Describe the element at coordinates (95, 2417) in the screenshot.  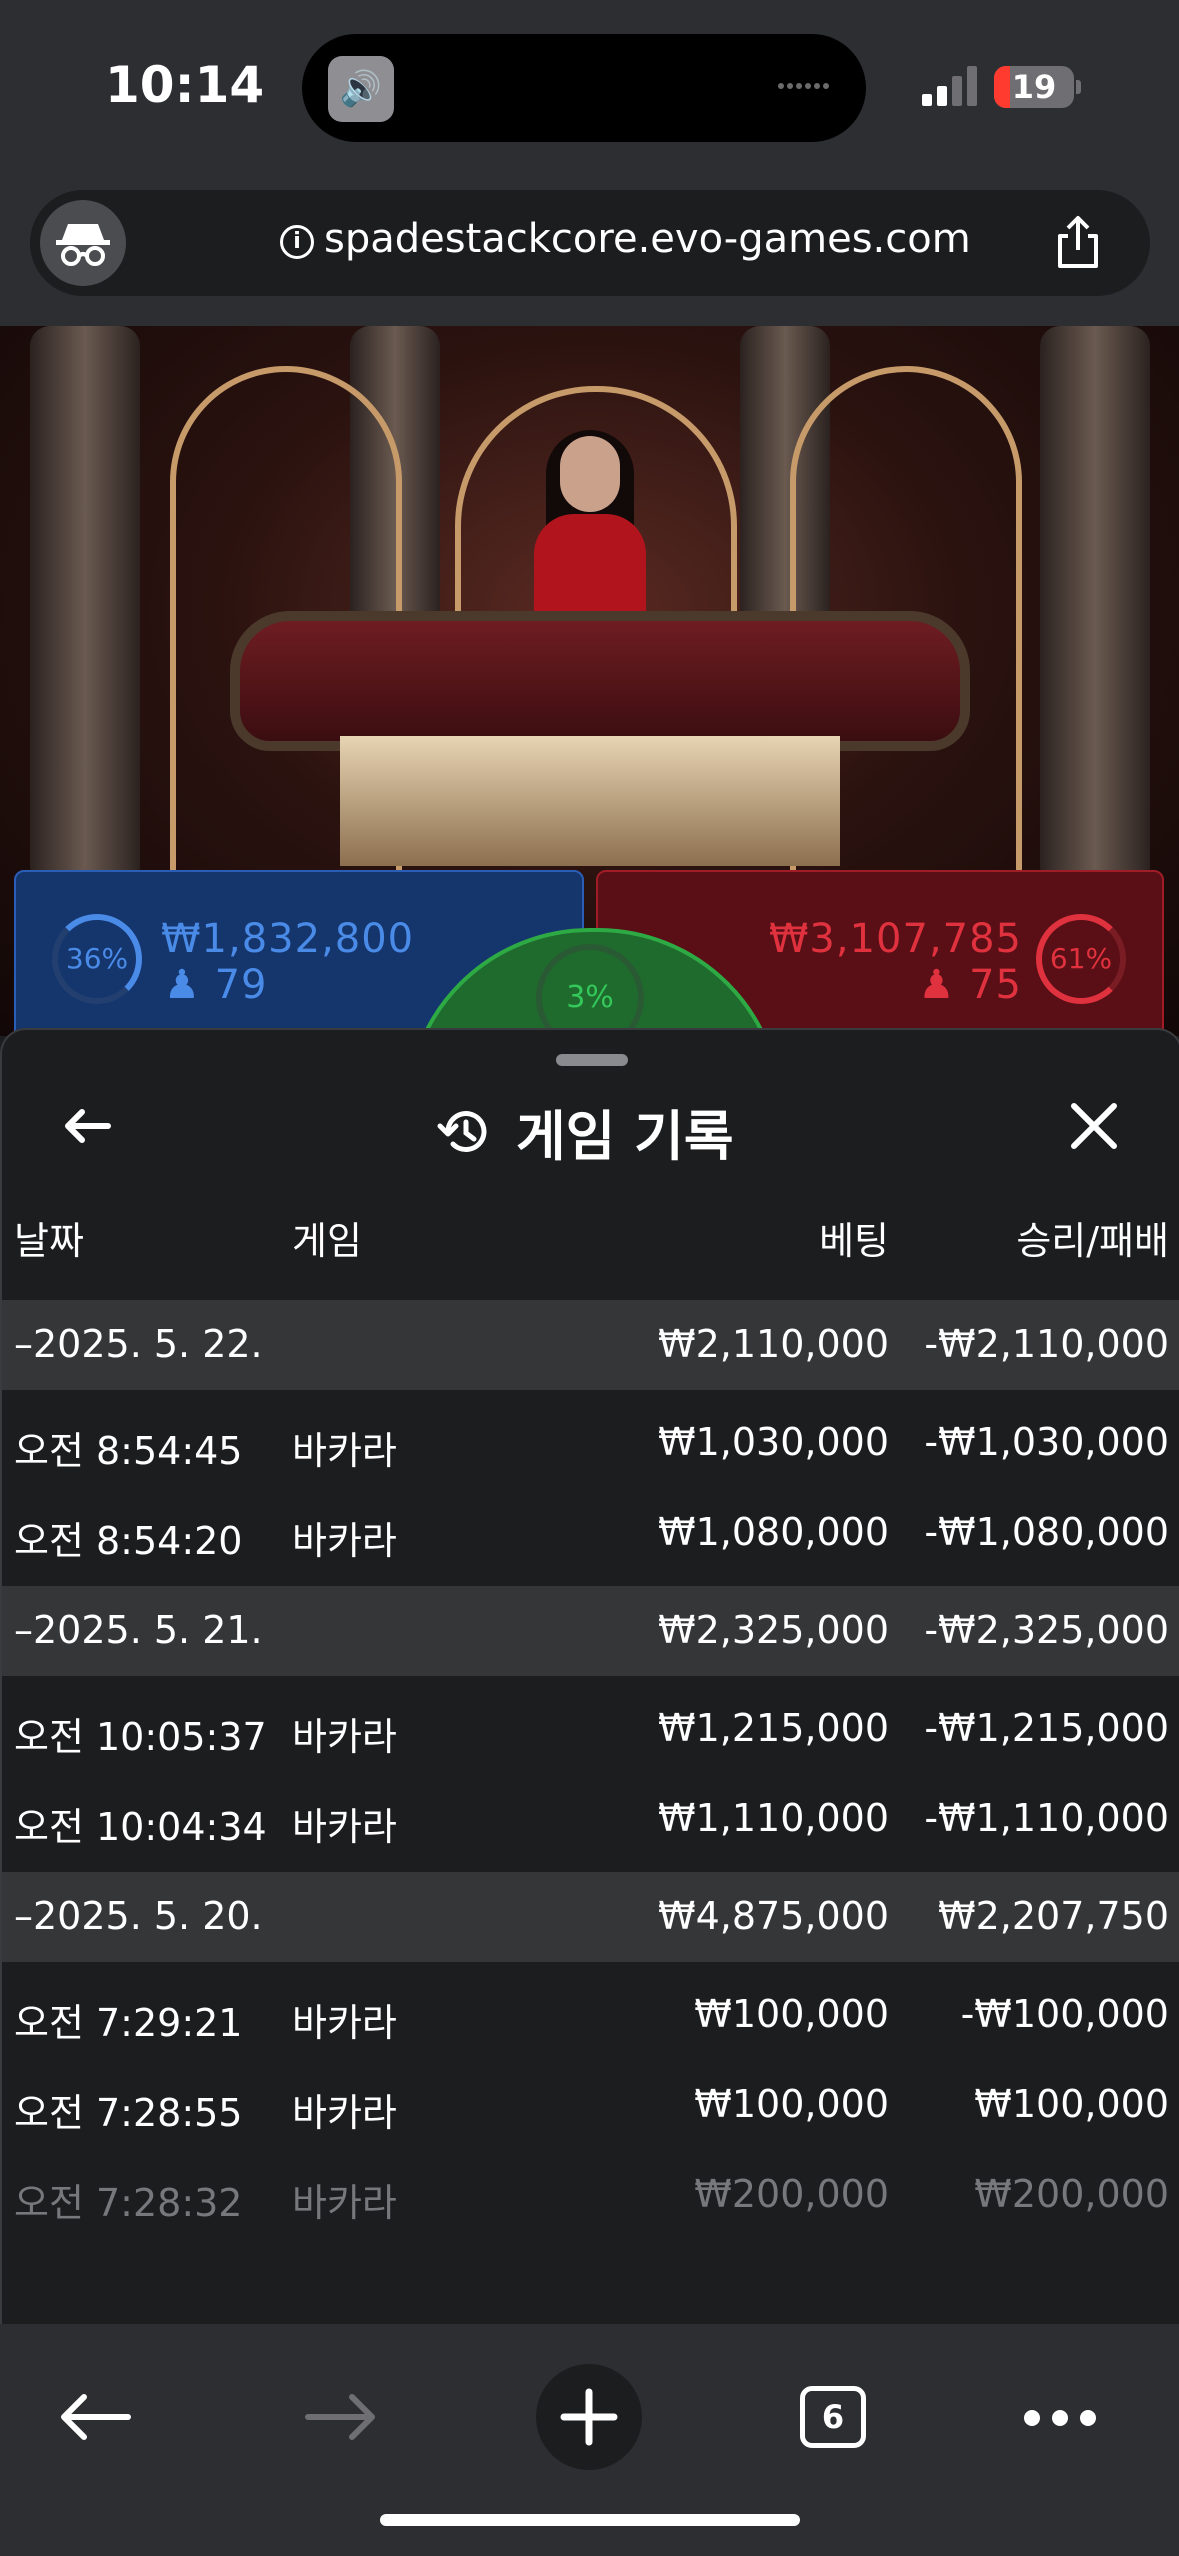
I see `back-icon` at that location.